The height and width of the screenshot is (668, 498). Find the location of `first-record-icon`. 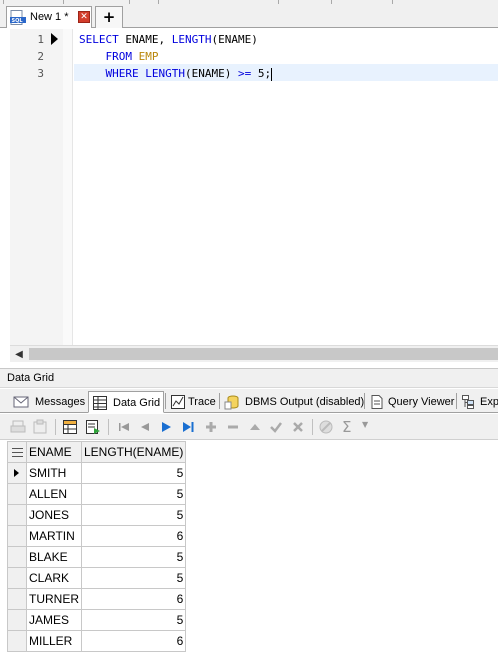

first-record-icon is located at coordinates (124, 427).